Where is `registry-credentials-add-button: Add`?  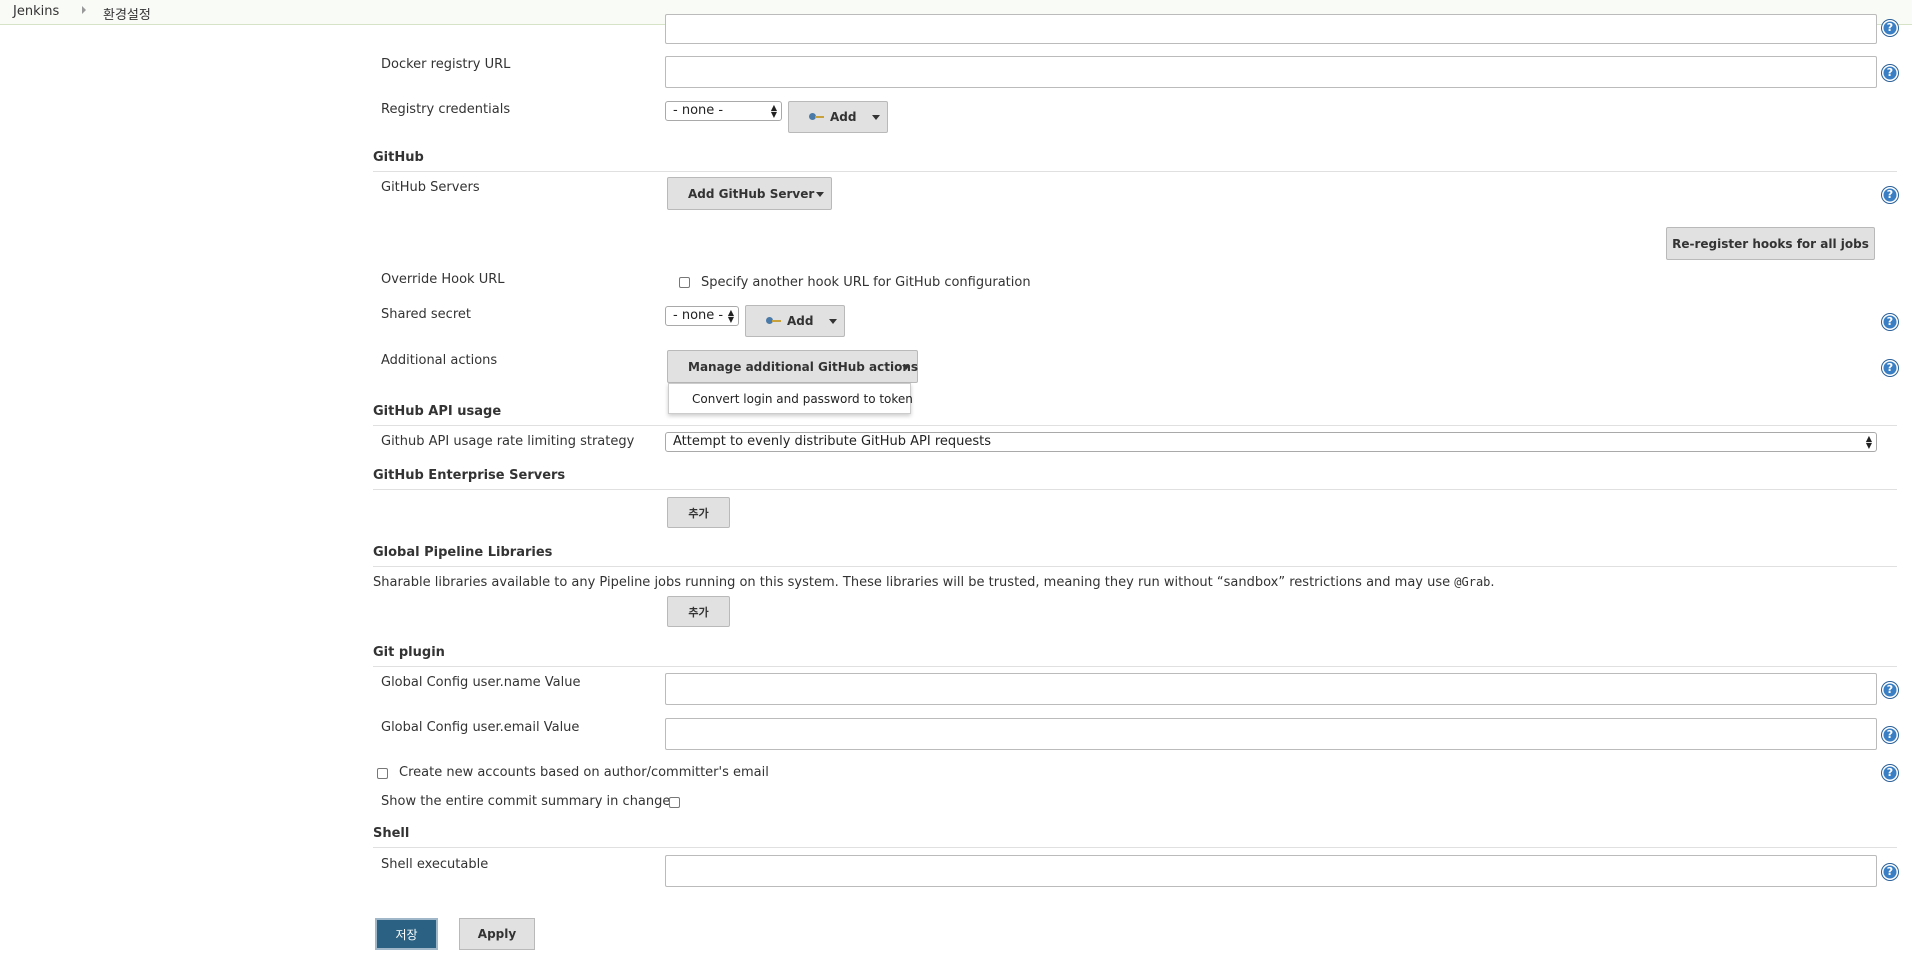 registry-credentials-add-button: Add is located at coordinates (838, 117).